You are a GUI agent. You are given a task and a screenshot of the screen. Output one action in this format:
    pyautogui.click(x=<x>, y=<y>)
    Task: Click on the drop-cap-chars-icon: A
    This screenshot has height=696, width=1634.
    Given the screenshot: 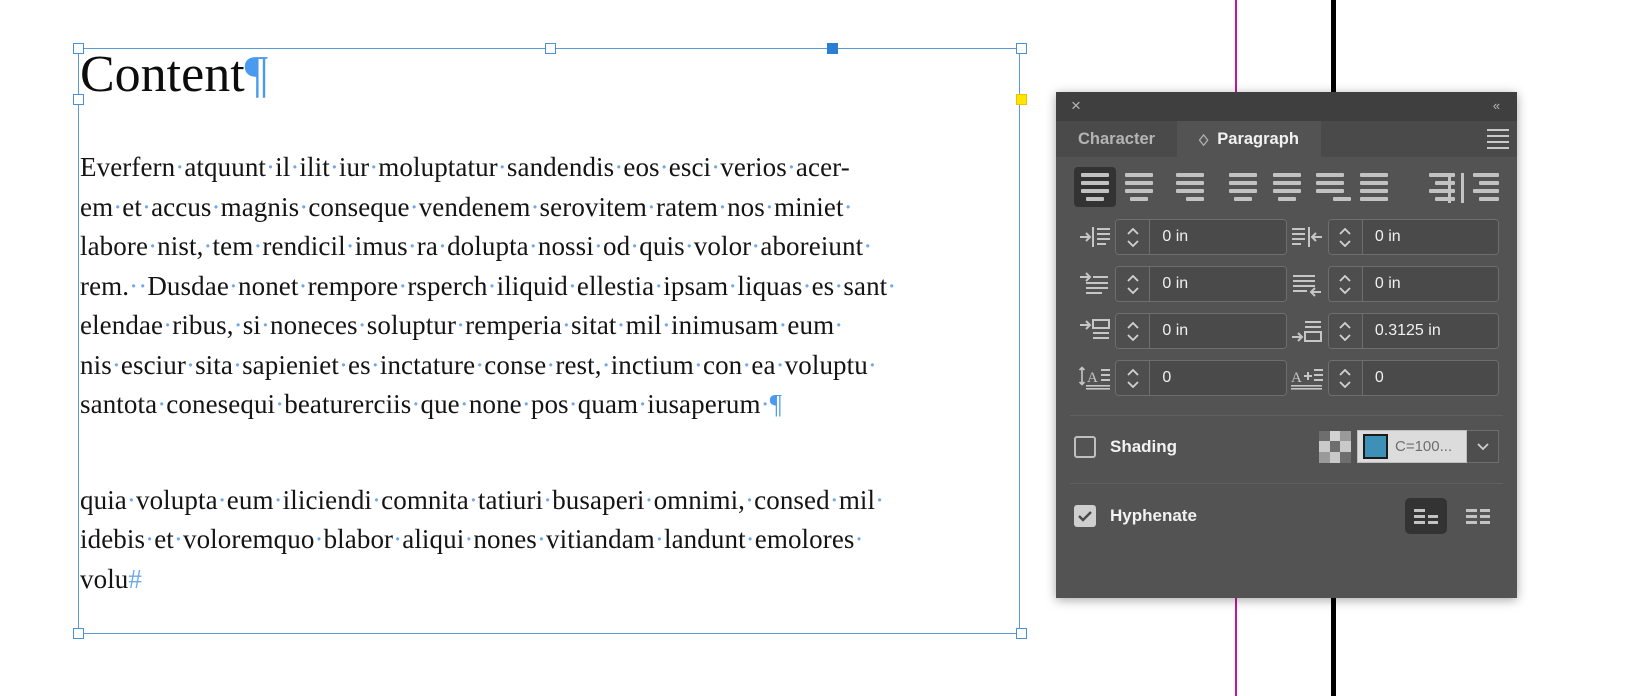 What is the action you would take?
    pyautogui.click(x=1307, y=378)
    